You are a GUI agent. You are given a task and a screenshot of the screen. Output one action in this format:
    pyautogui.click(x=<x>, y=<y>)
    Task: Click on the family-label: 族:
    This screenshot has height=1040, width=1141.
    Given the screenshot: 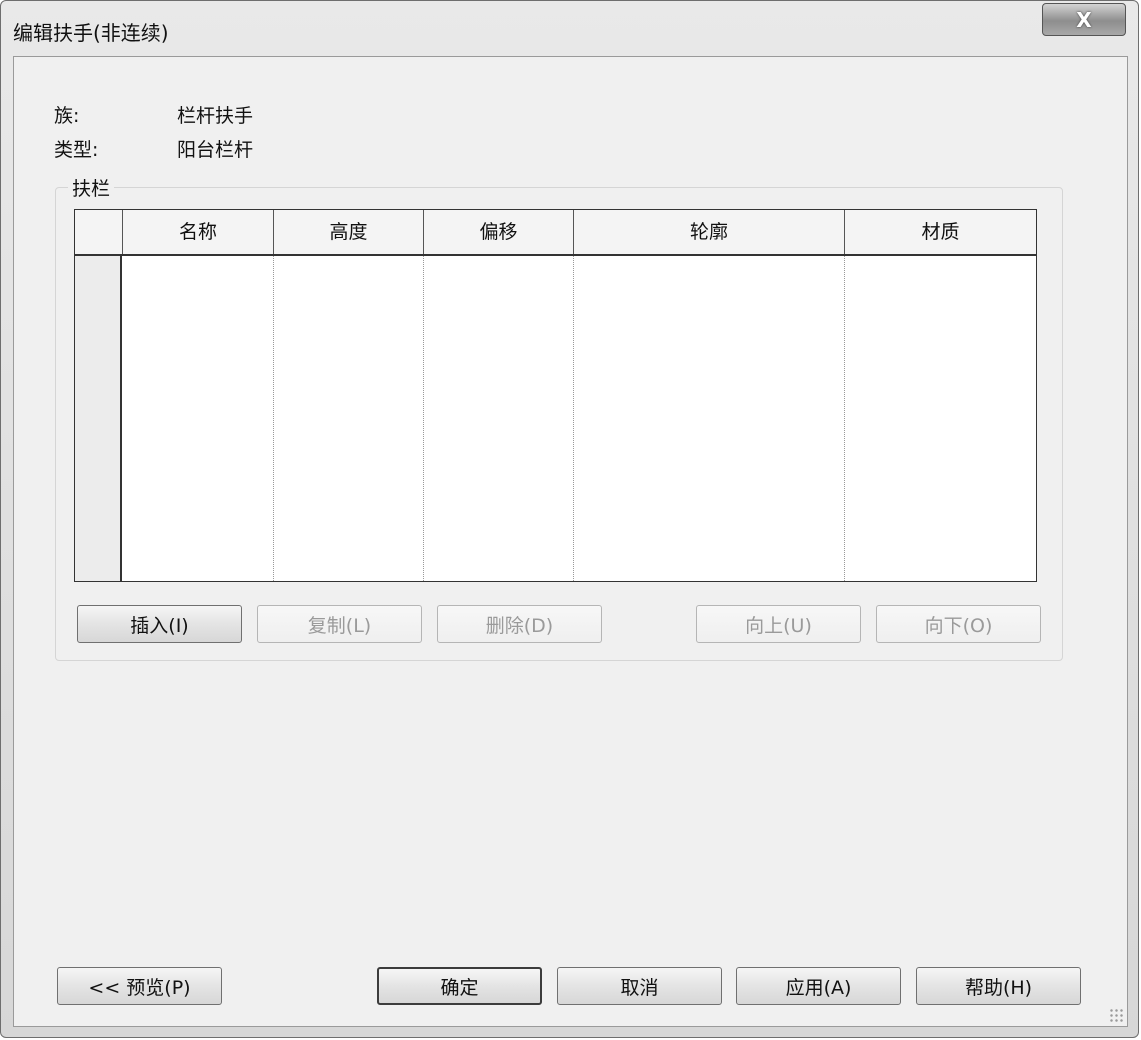 What is the action you would take?
    pyautogui.click(x=67, y=116)
    